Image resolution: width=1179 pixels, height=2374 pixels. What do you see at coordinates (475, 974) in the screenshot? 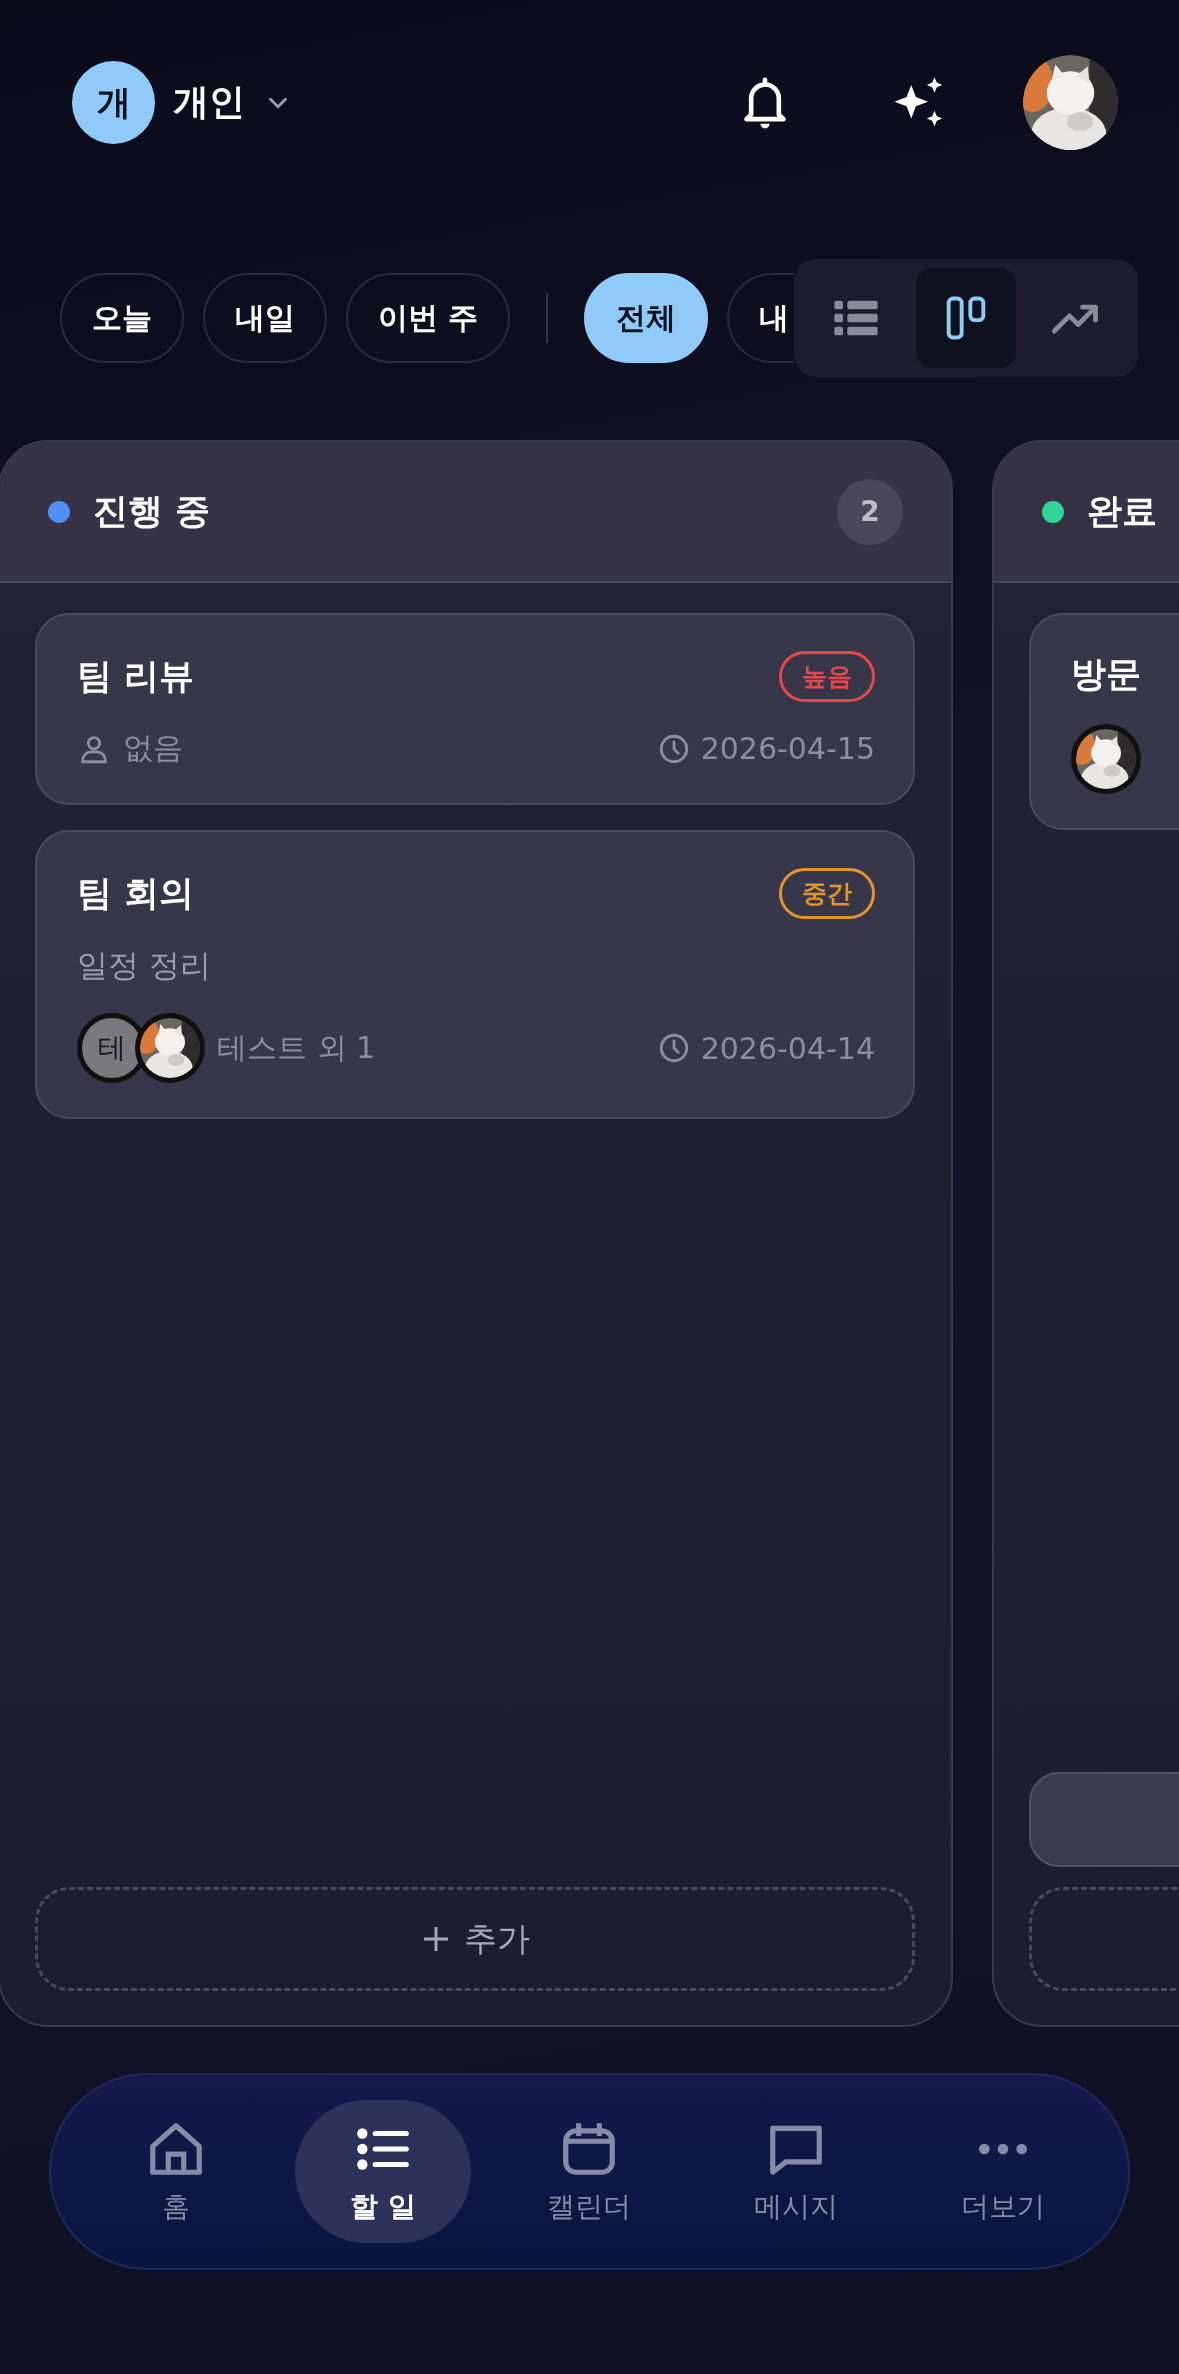
I see `task-card: 팀 회의 중간 일정 정리 테 테스트 외 1 2026-04-14` at bounding box center [475, 974].